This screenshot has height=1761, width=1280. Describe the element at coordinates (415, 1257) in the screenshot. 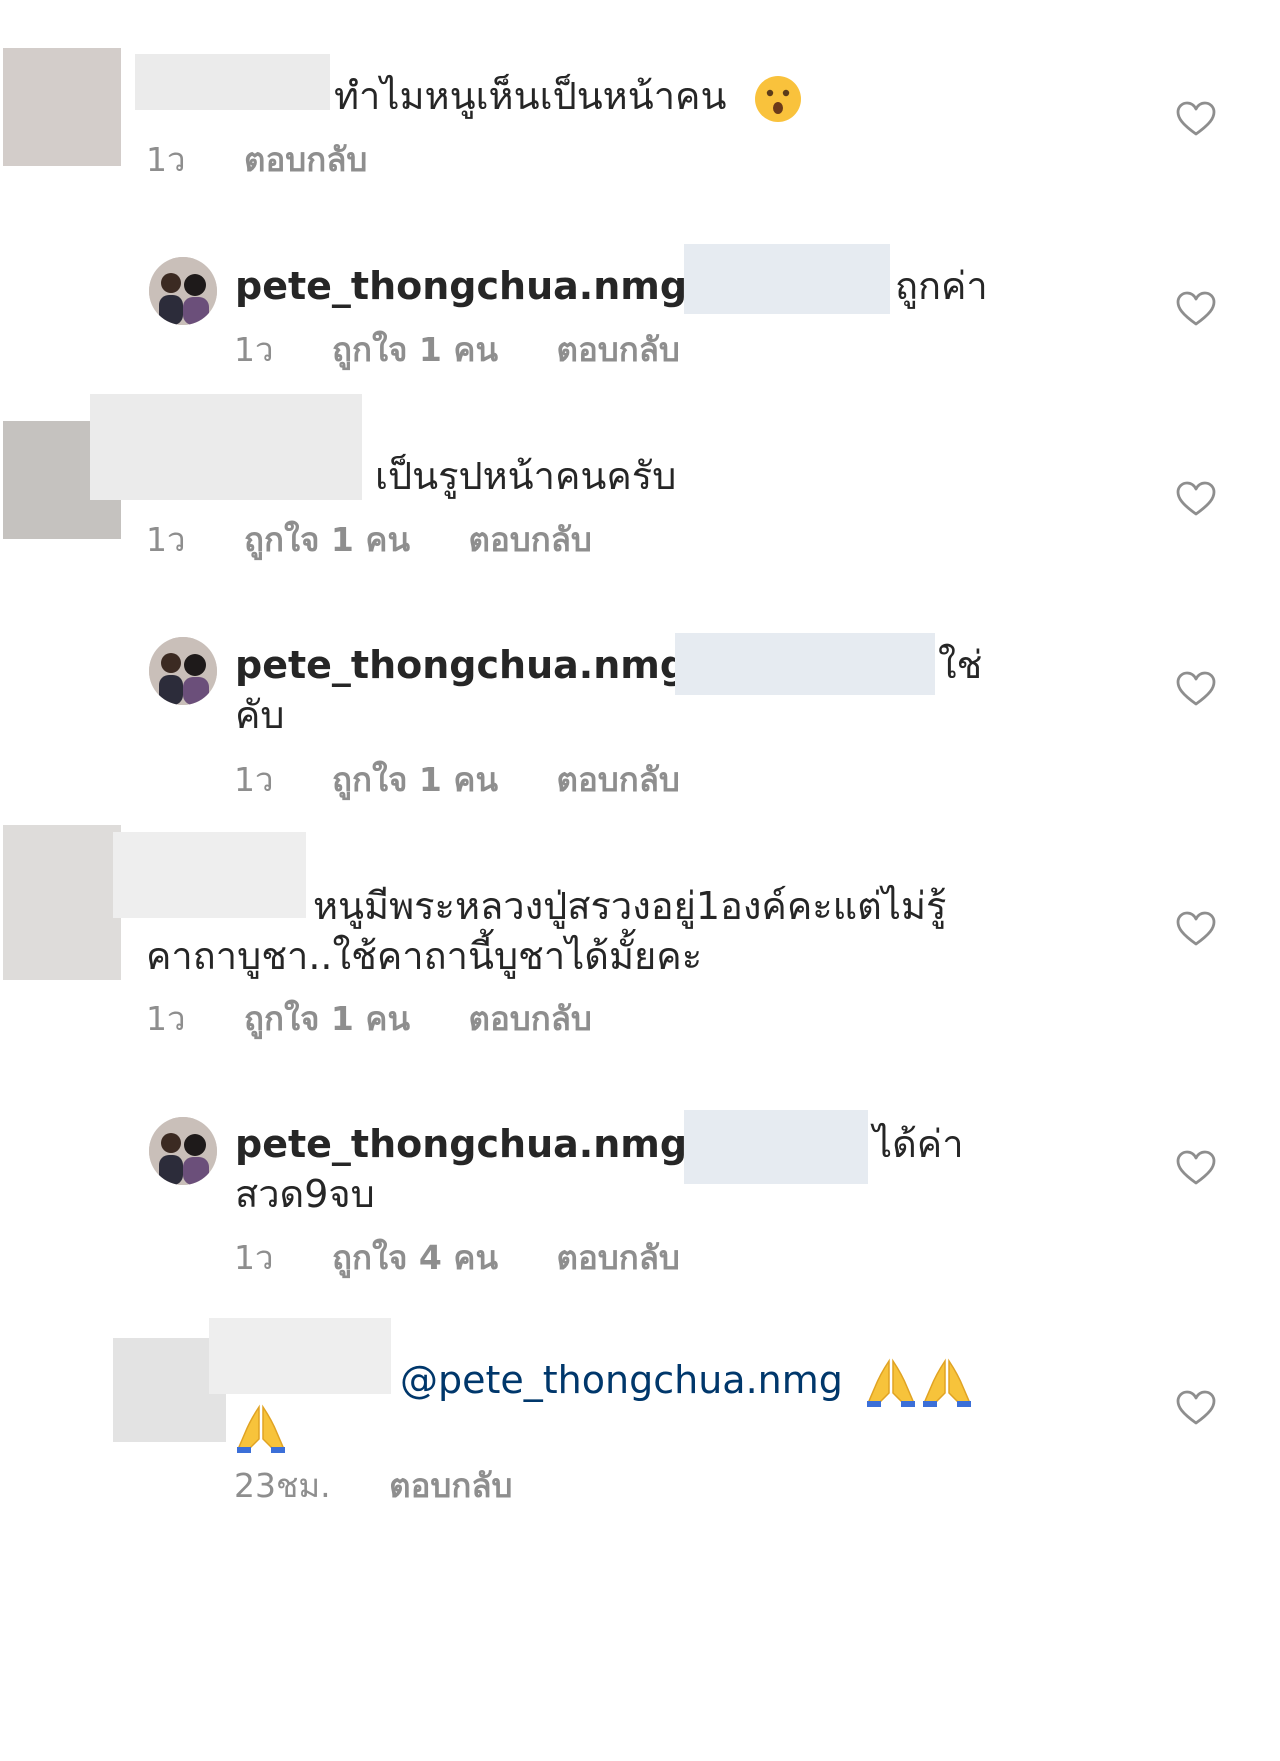

I see `likes-count: ถูกใจ 4 คน` at that location.